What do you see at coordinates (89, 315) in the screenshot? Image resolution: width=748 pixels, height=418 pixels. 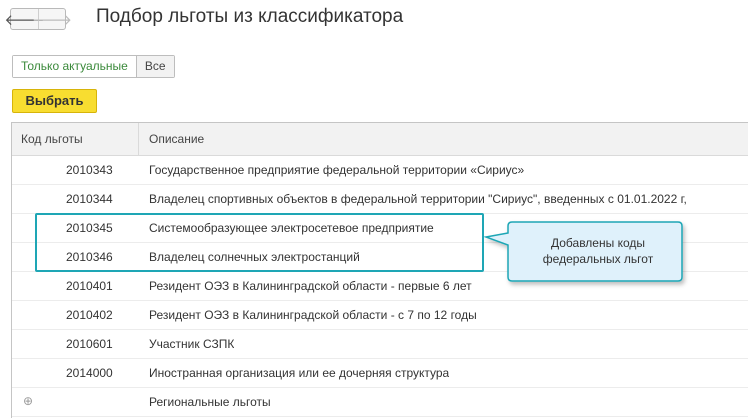 I see `row-code: 2010402` at bounding box center [89, 315].